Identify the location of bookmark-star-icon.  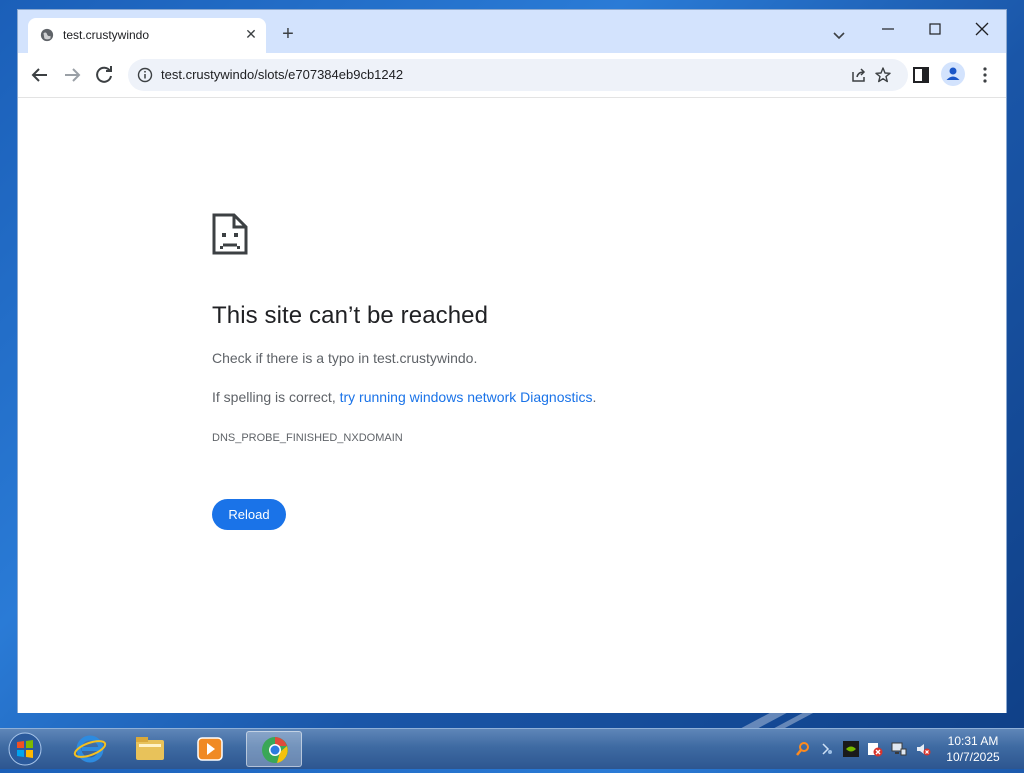
(883, 75).